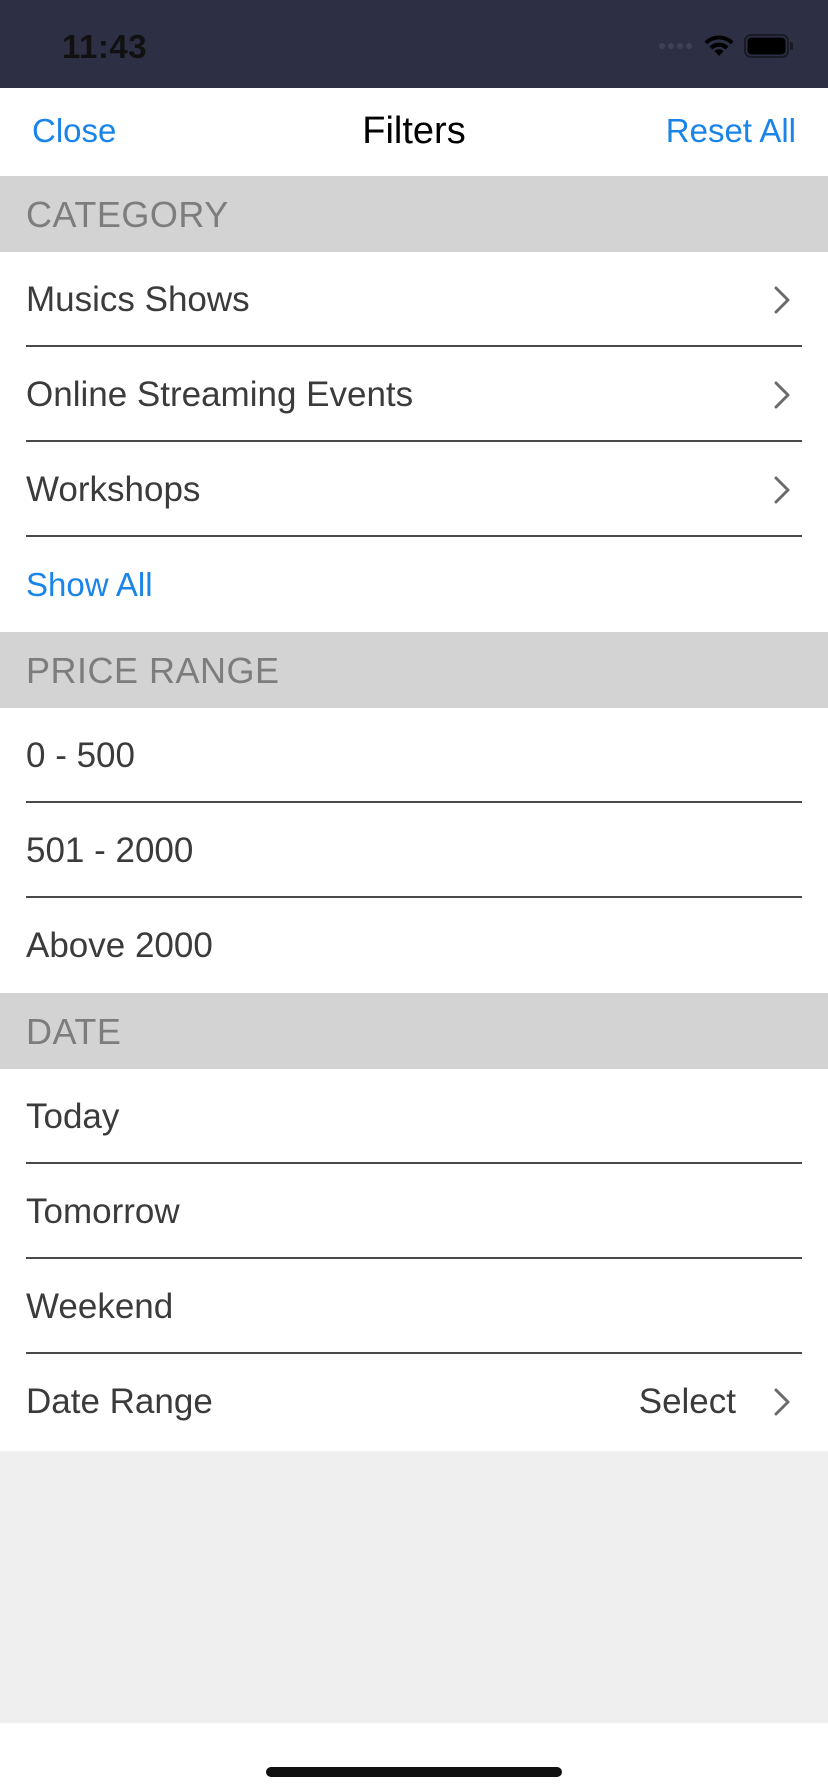 The width and height of the screenshot is (828, 1792). What do you see at coordinates (414, 1116) in the screenshot?
I see `date-option-today: Today` at bounding box center [414, 1116].